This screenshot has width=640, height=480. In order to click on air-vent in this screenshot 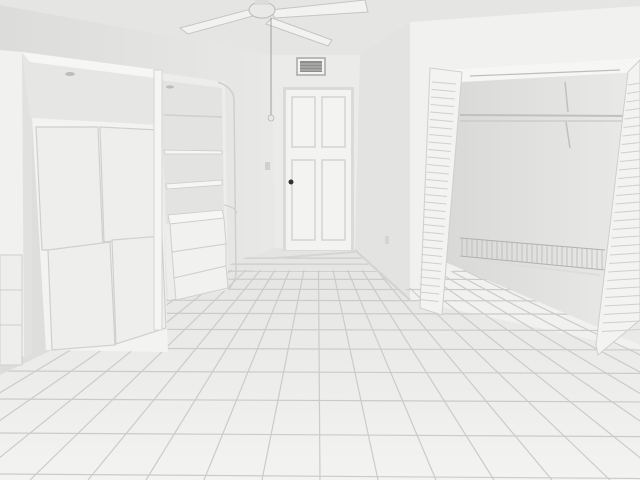, I will do `click(311, 66)`.